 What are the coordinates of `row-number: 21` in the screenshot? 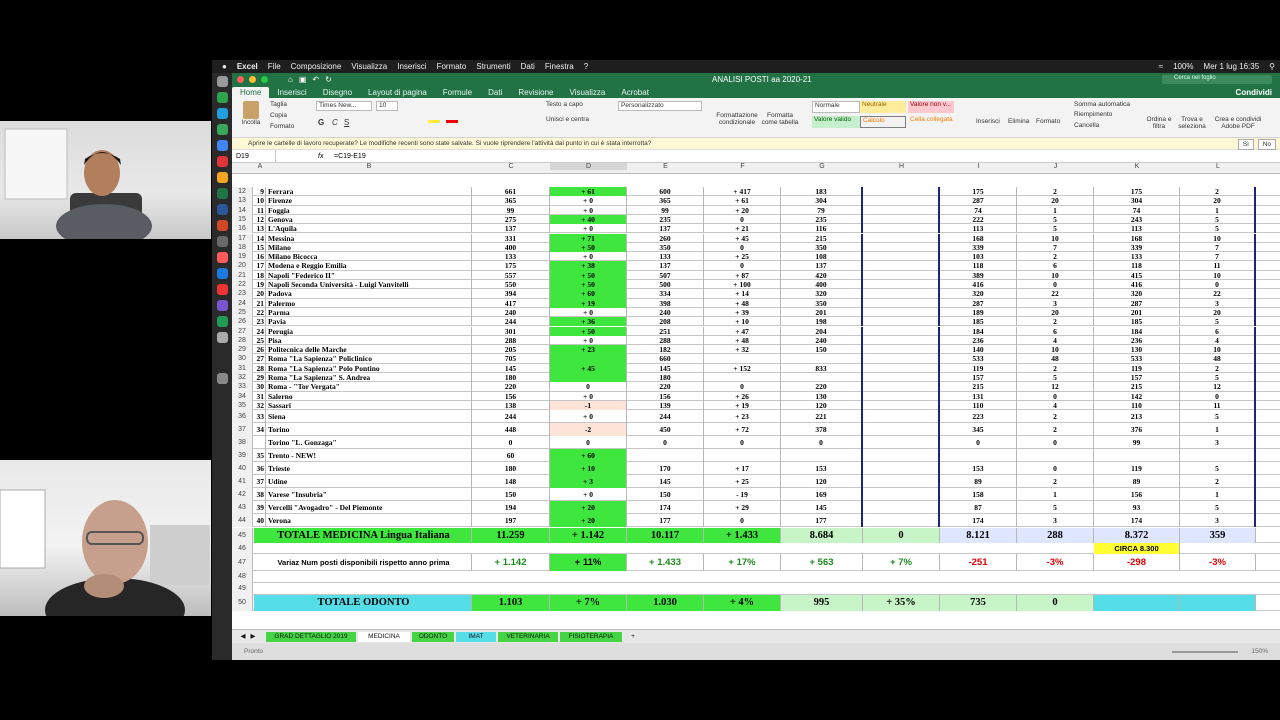 It's located at (242, 275).